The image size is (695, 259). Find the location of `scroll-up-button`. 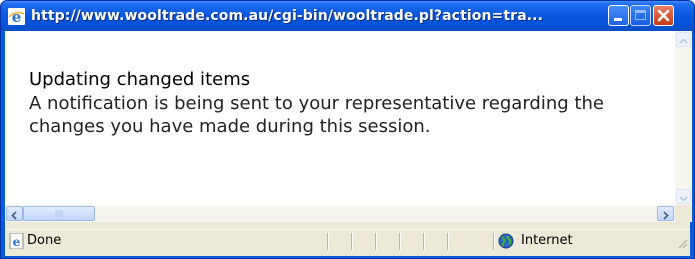

scroll-up-button is located at coordinates (683, 39).